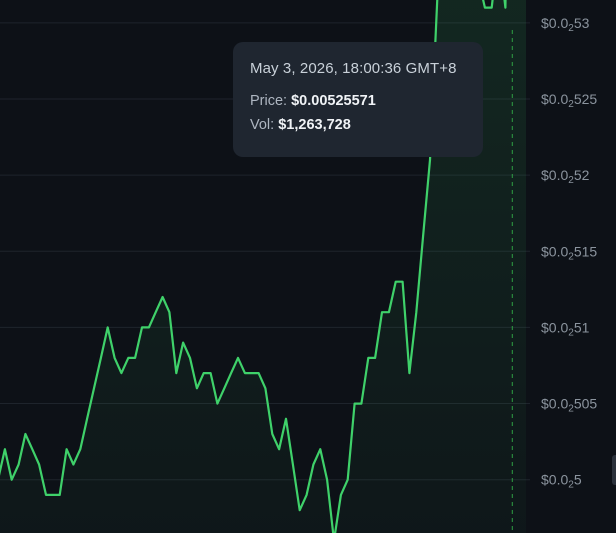  What do you see at coordinates (561, 481) in the screenshot?
I see `y-tick-label: $0.025` at bounding box center [561, 481].